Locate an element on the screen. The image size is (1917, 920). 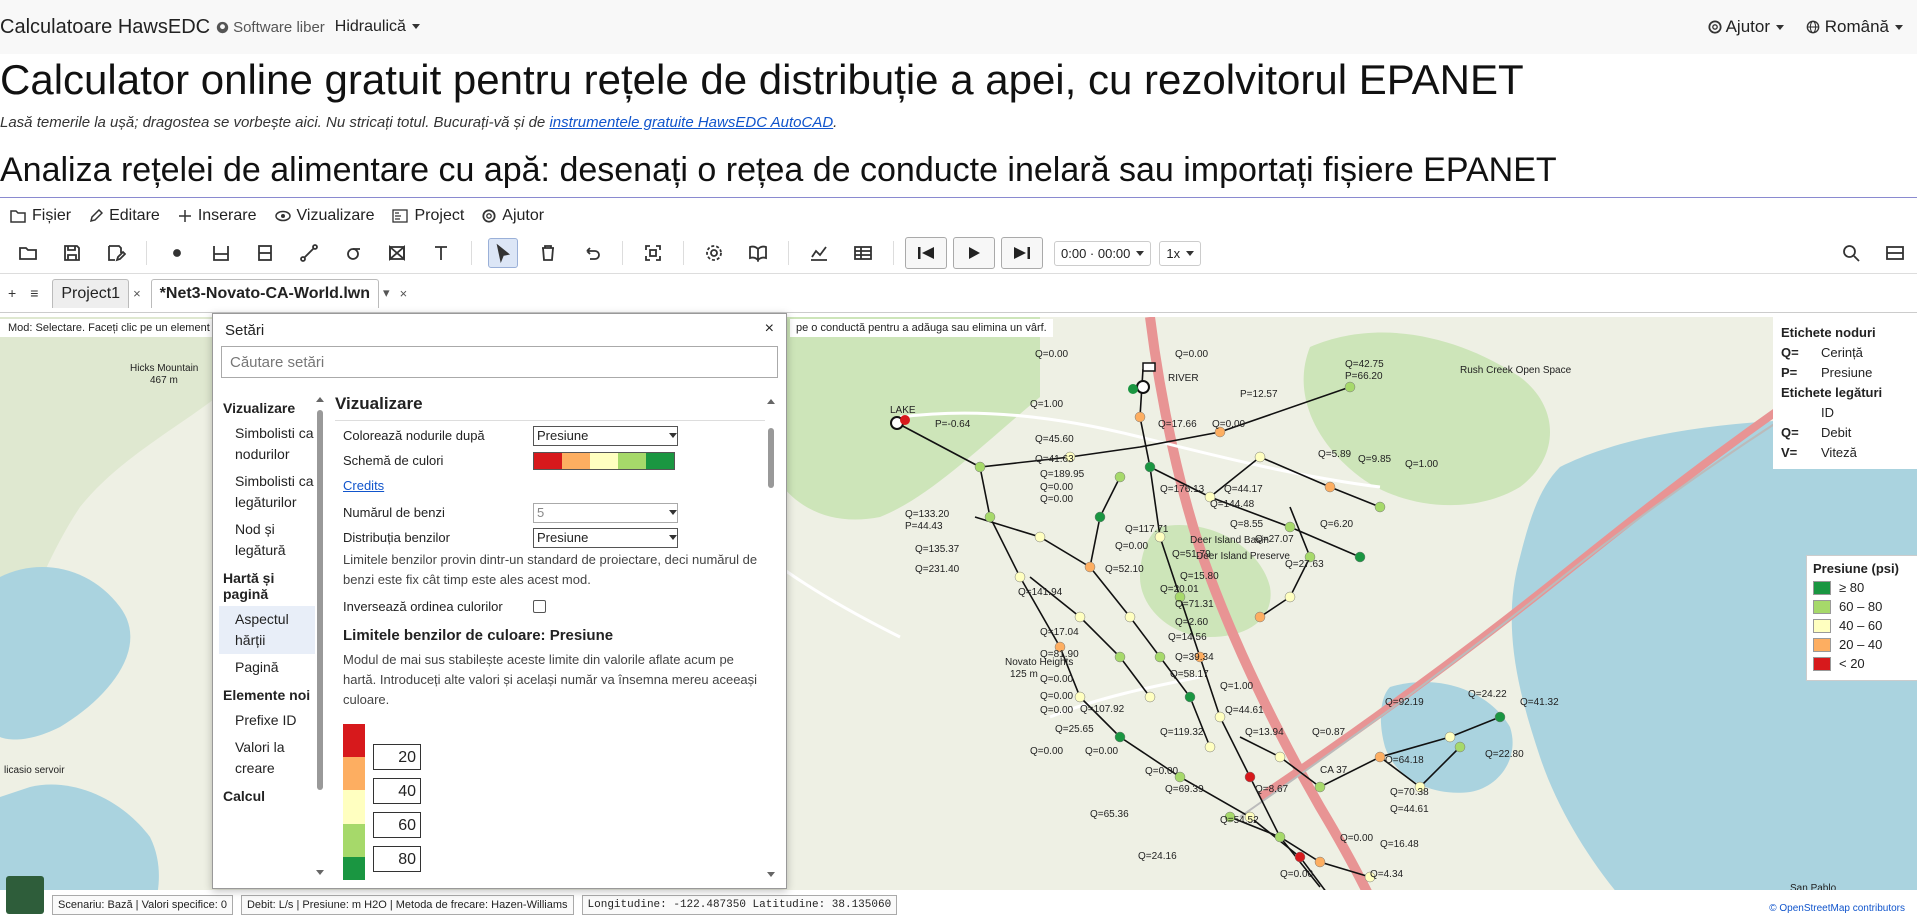
save-as-button is located at coordinates (116, 253).